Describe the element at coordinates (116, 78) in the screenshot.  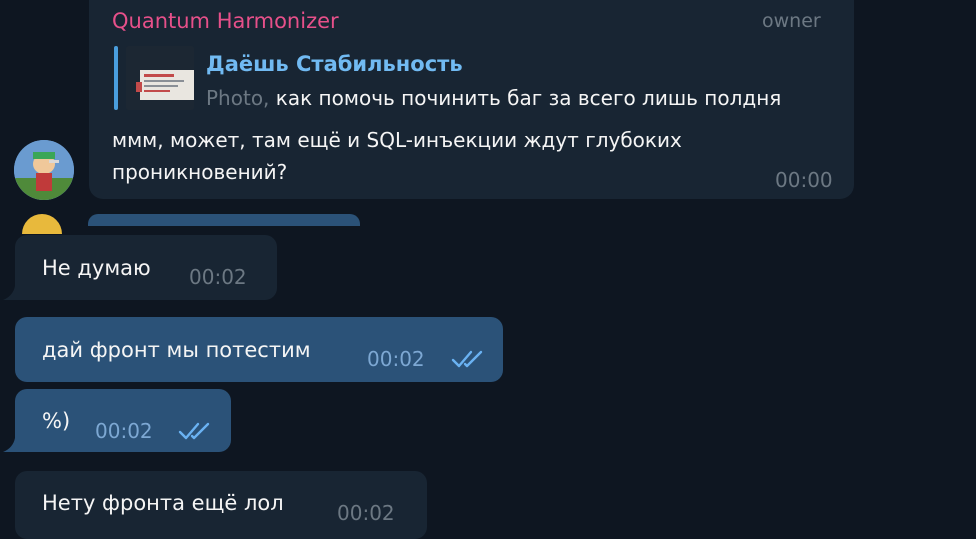
I see `reply-accent-bar` at that location.